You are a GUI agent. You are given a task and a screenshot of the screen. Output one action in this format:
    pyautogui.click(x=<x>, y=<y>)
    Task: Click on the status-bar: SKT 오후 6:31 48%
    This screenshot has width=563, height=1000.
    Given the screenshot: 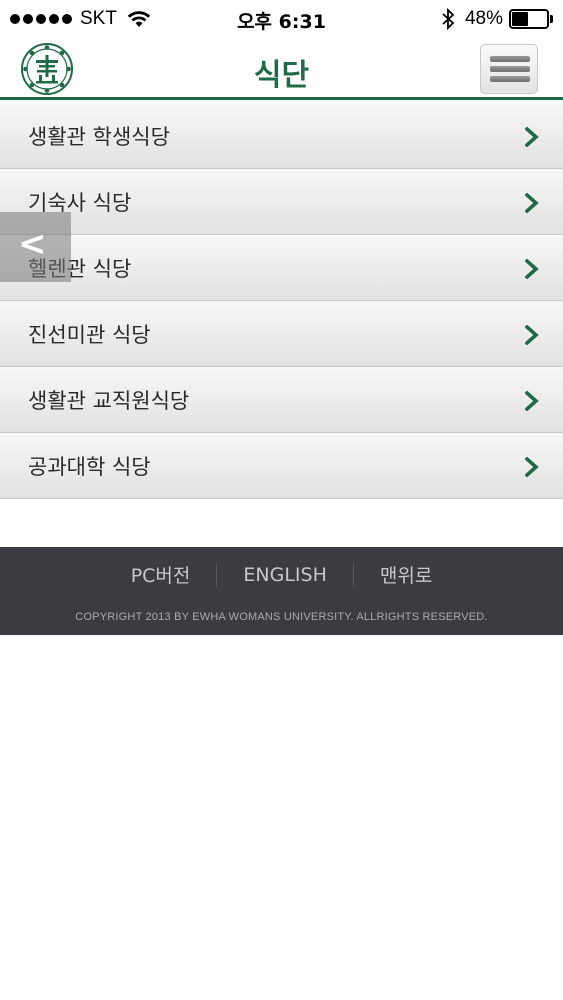 What is the action you would take?
    pyautogui.click(x=281, y=19)
    